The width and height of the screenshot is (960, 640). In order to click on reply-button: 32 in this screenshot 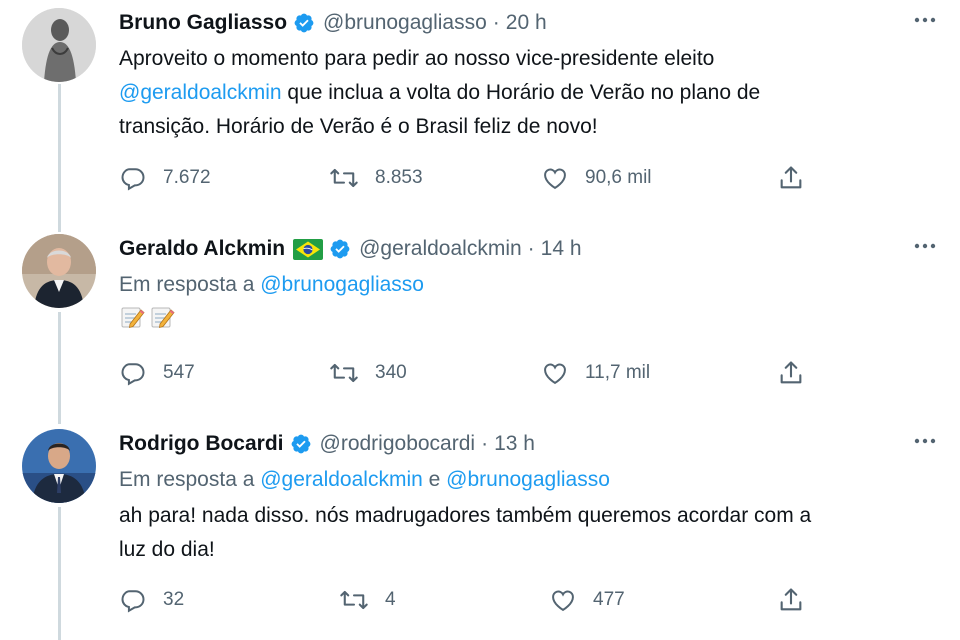, I will do `click(151, 600)`.